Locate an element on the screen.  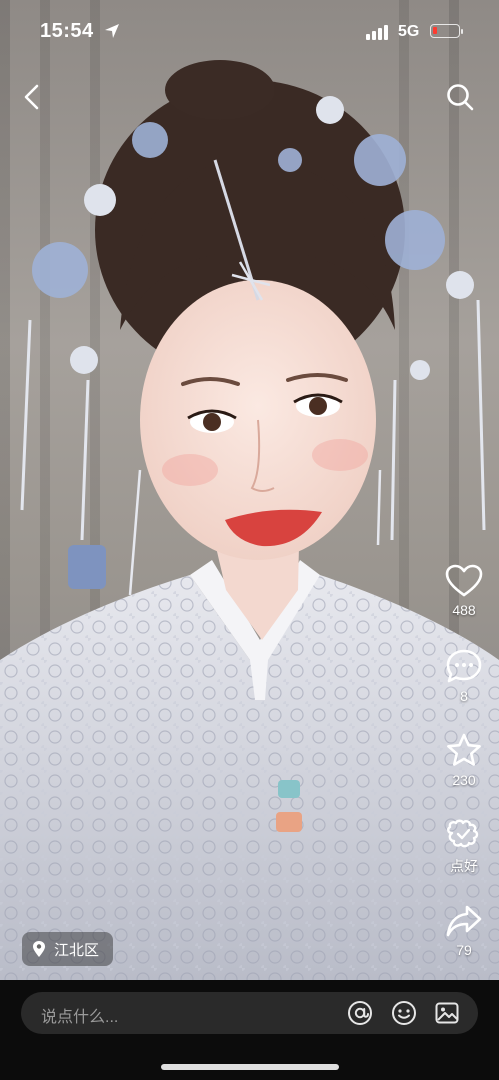
recommend-label: 点好 is located at coordinates (464, 866).